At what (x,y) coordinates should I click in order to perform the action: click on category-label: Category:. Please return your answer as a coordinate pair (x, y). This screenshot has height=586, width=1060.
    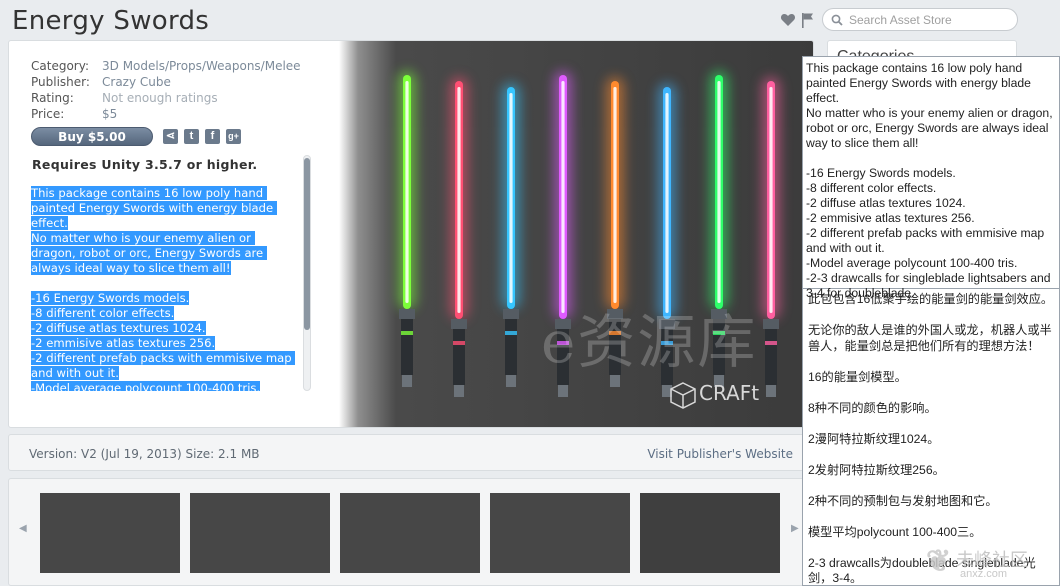
    Looking at the image, I should click on (60, 66).